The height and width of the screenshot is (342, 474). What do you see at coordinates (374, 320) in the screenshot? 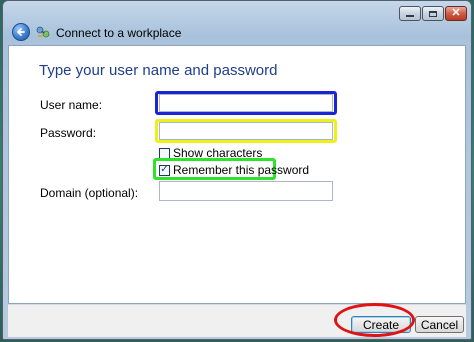
I see `create-highlight` at bounding box center [374, 320].